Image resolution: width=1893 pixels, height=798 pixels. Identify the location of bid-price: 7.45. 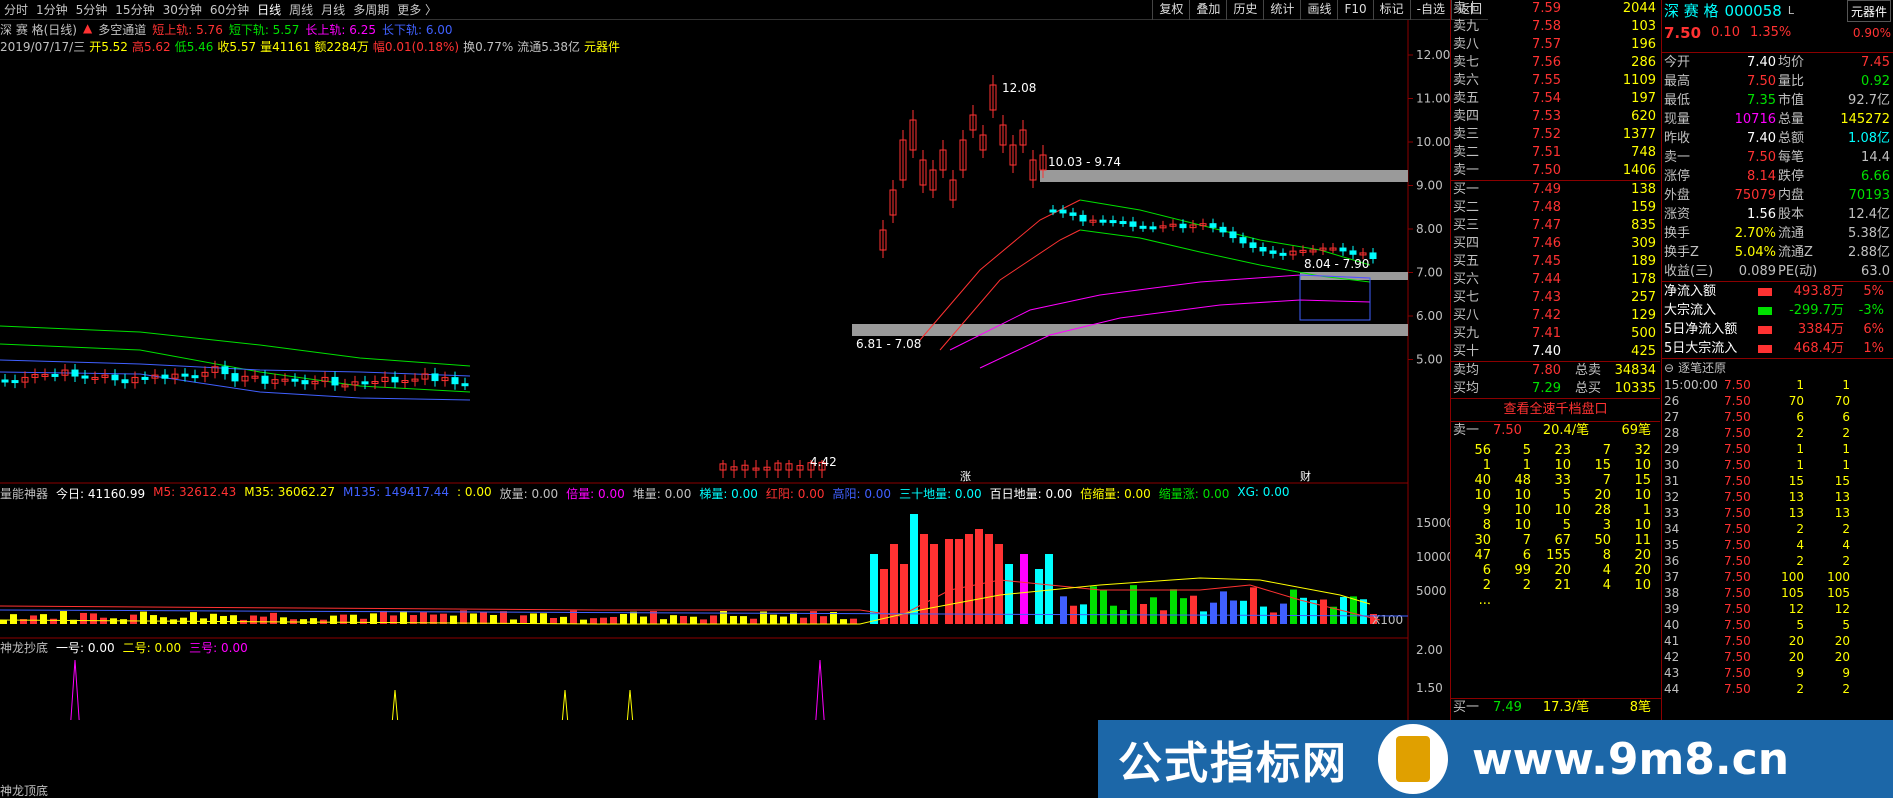
(1531, 262).